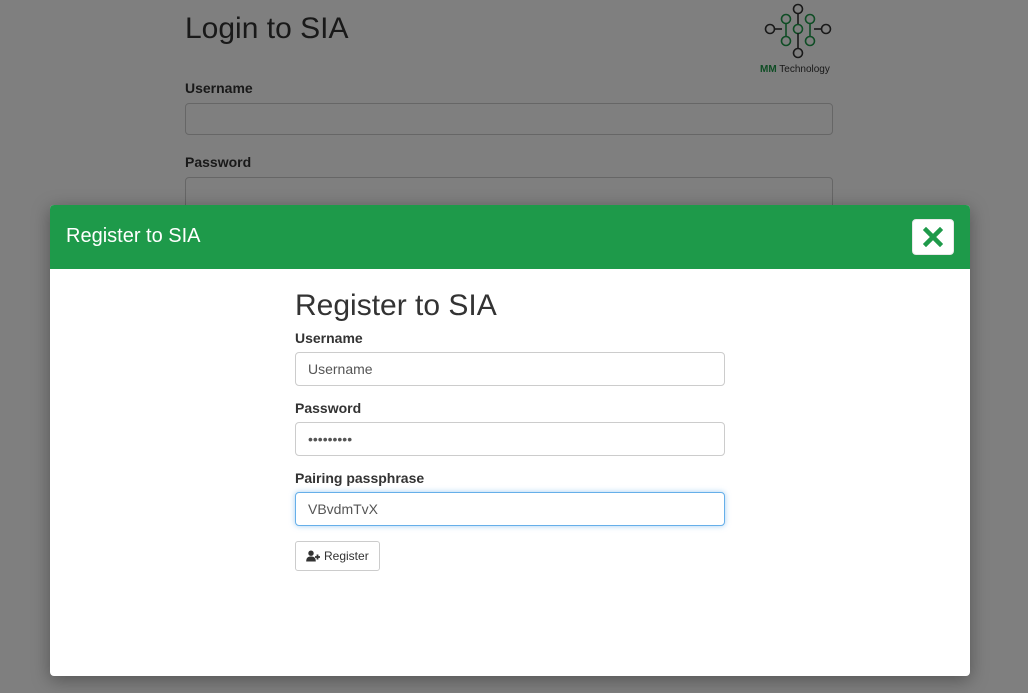 This screenshot has width=1028, height=693. I want to click on close-icon, so click(933, 237).